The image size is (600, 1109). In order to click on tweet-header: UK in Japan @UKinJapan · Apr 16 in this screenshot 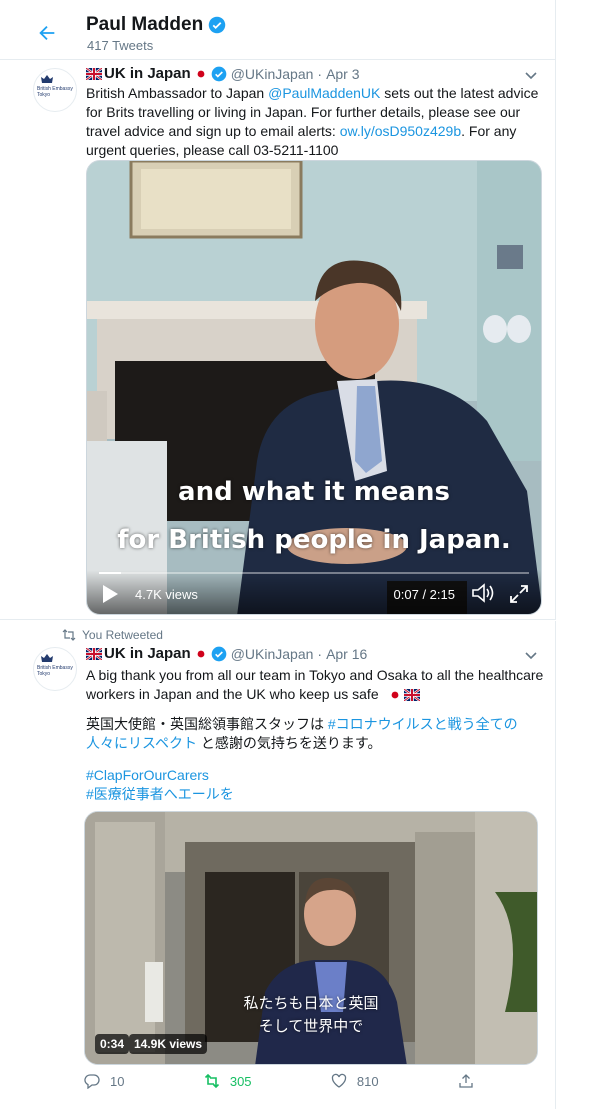, I will do `click(226, 653)`.